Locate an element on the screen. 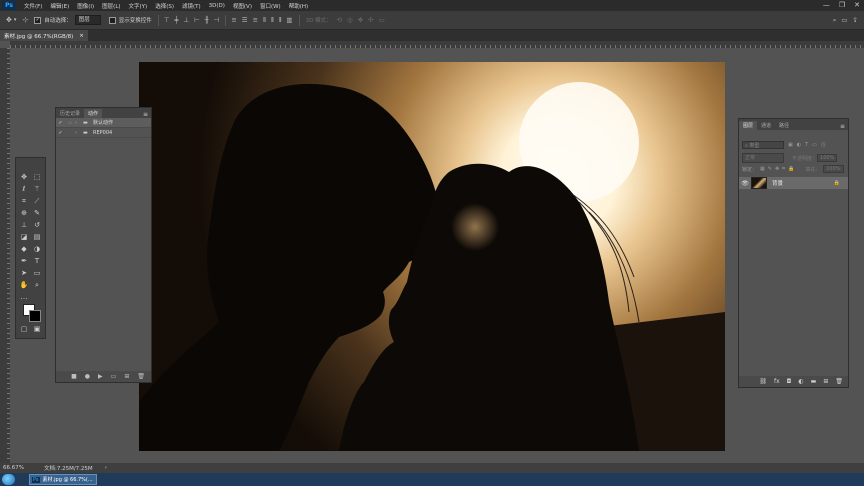  filter-pixel-icon: ▣ is located at coordinates (790, 145).